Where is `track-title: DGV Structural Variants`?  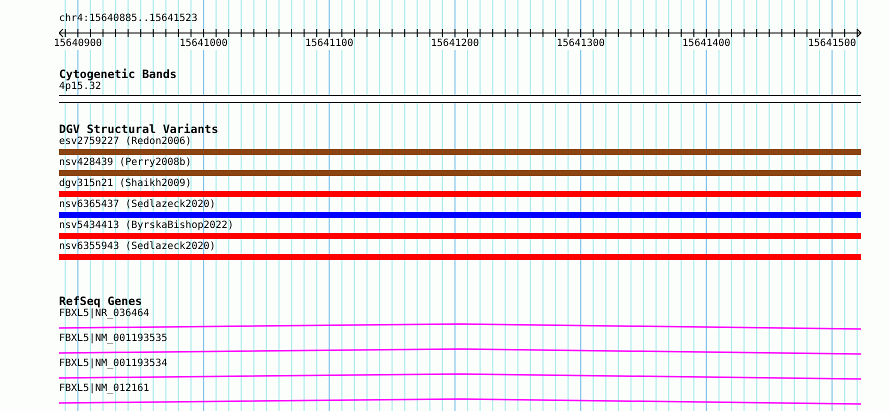
track-title: DGV Structural Variants is located at coordinates (139, 129).